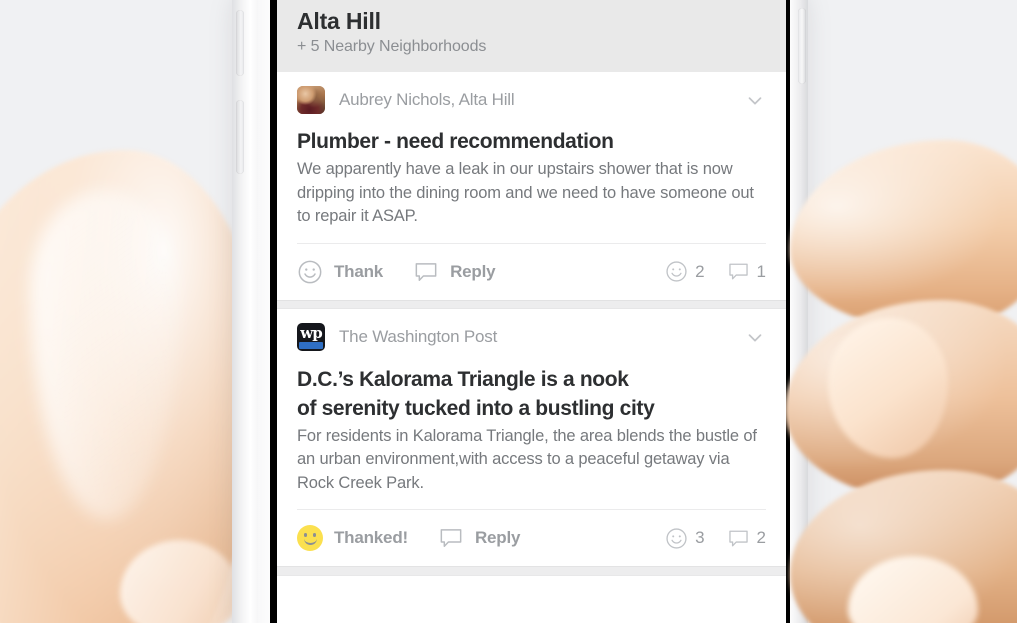 Image resolution: width=1017 pixels, height=623 pixels. I want to click on post-title-line-2: of serenity tucked into a bustling city, so click(476, 408).